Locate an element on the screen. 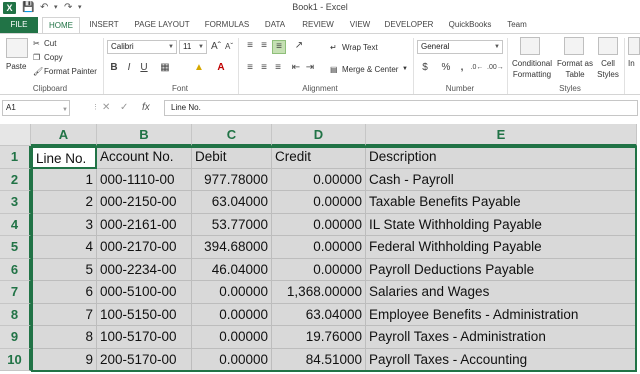 The image size is (640, 374). cell-b6: 000-2234-00 is located at coordinates (144, 269).